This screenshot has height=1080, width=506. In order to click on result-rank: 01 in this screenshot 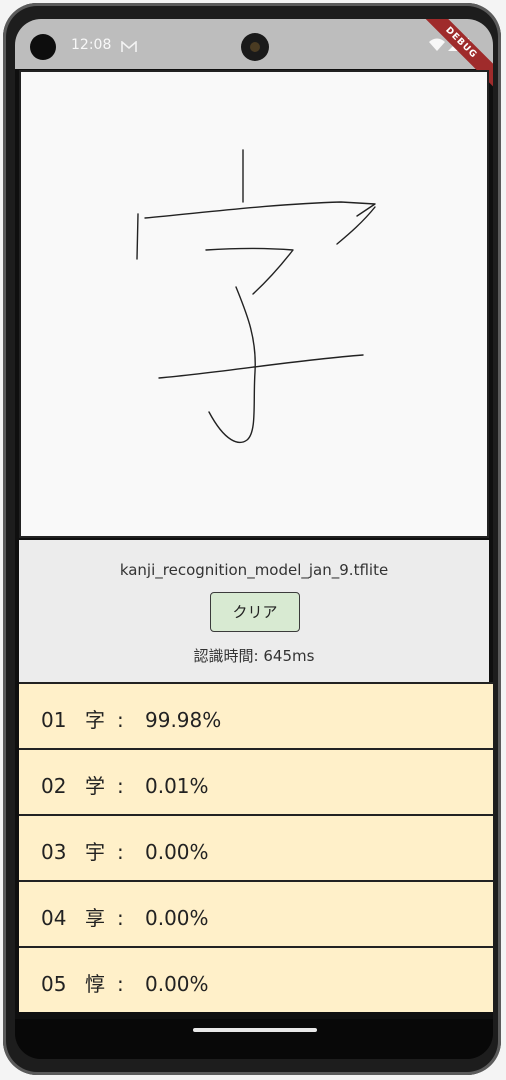, I will do `click(54, 720)`.